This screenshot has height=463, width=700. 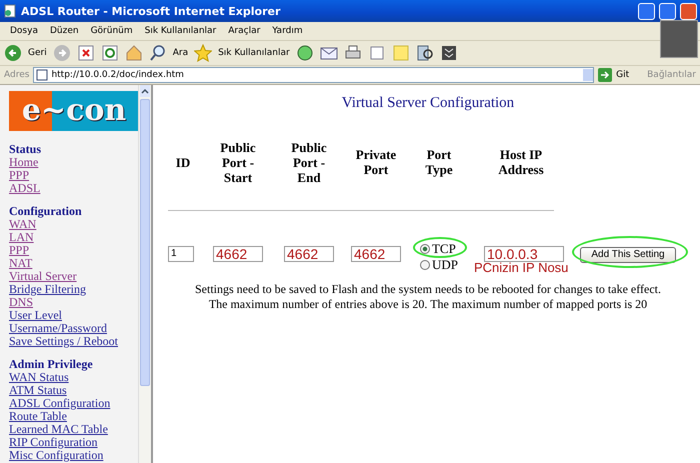 What do you see at coordinates (449, 53) in the screenshot?
I see `media-icon` at bounding box center [449, 53].